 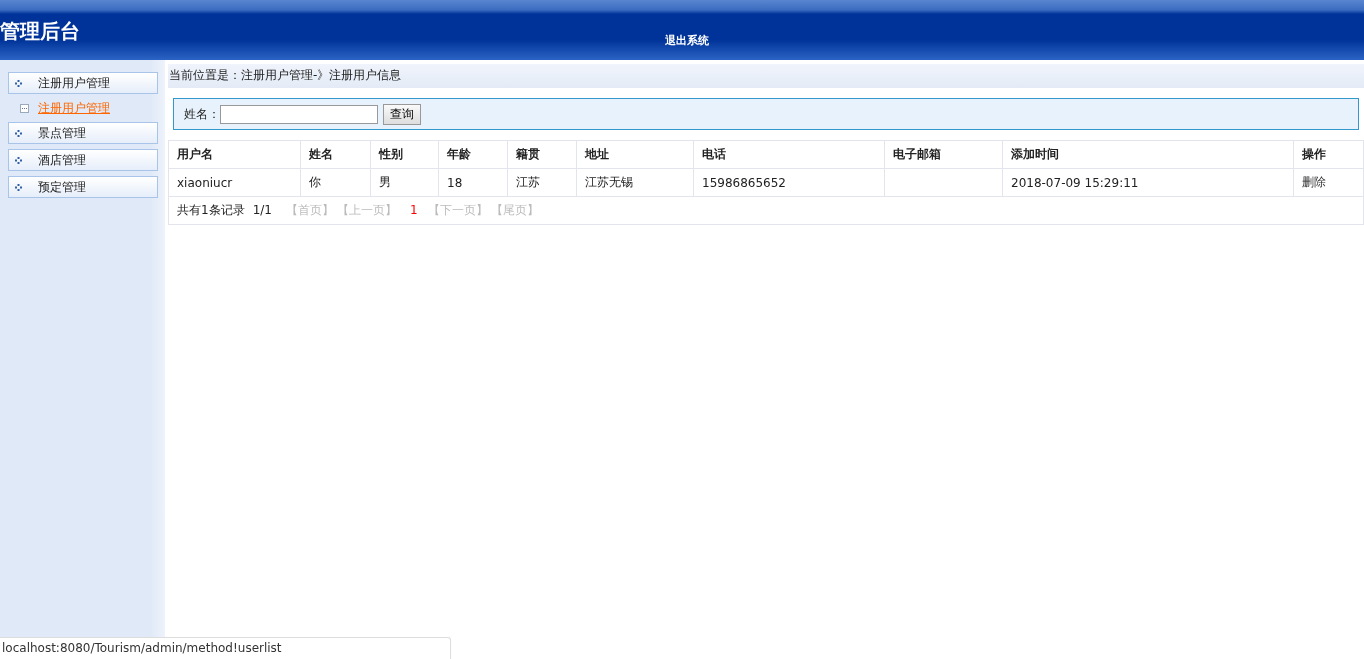 I want to click on current-page: 1, so click(x=413, y=210).